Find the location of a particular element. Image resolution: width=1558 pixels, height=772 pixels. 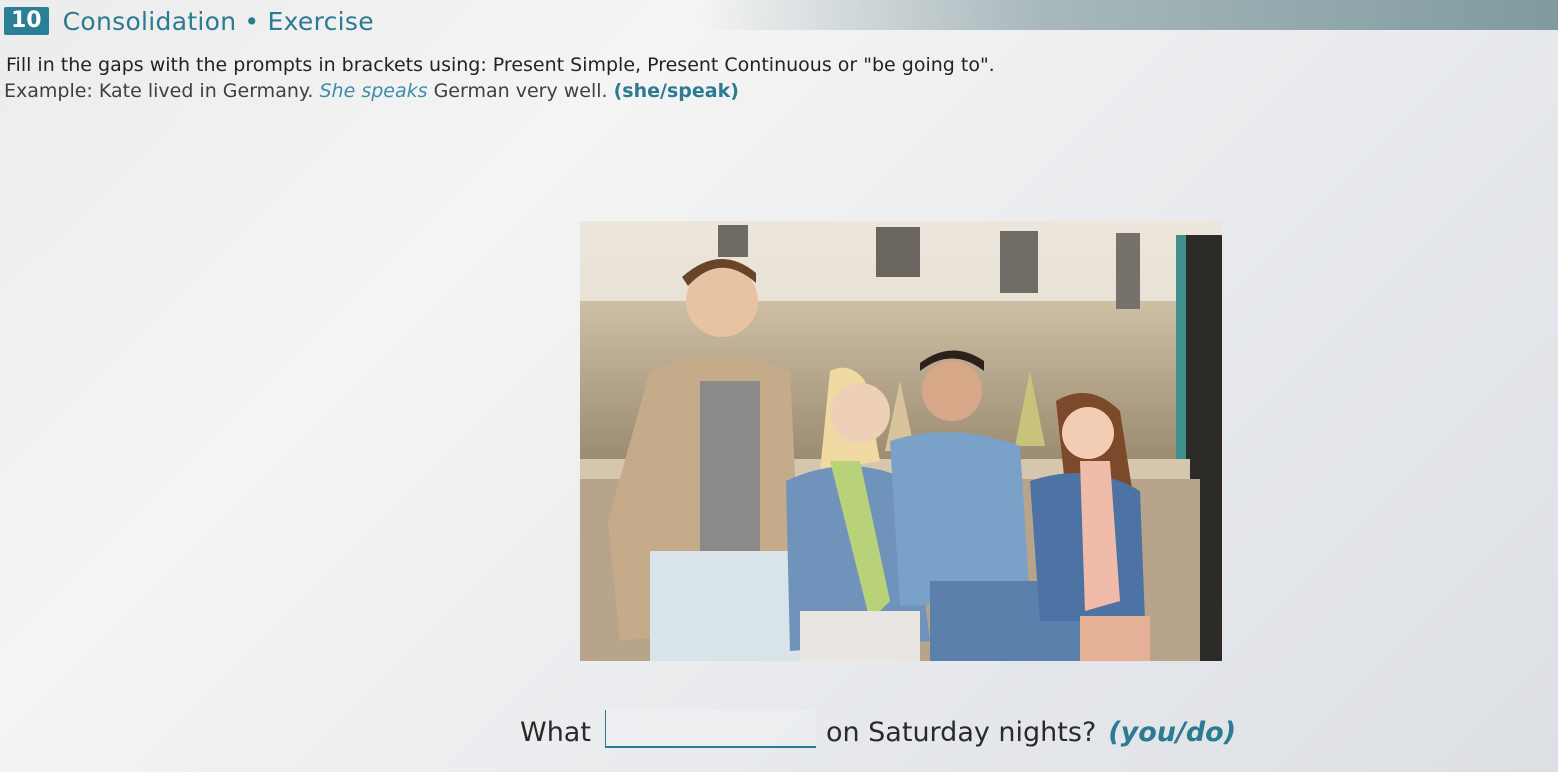

example-prompt: (she/speak) is located at coordinates (676, 91).